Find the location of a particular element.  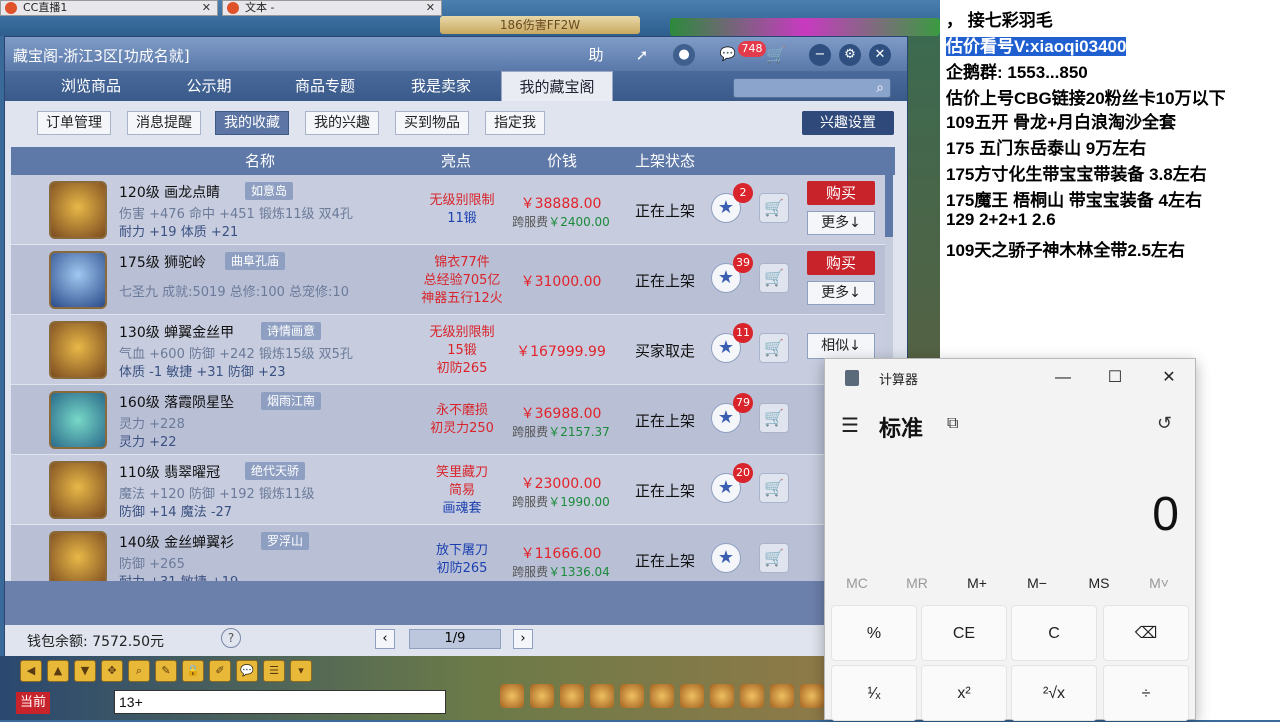

star-icon: ★ is located at coordinates (726, 558).